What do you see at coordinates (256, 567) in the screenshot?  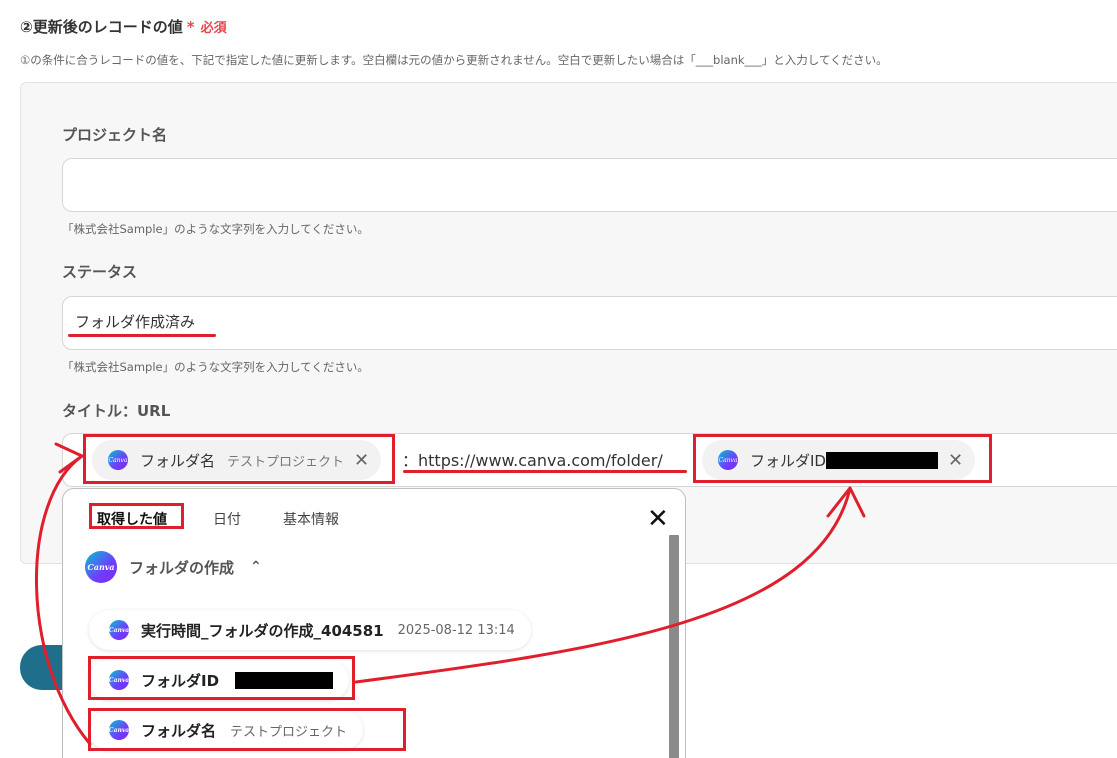 I see `chevron-up-icon: ⌃` at bounding box center [256, 567].